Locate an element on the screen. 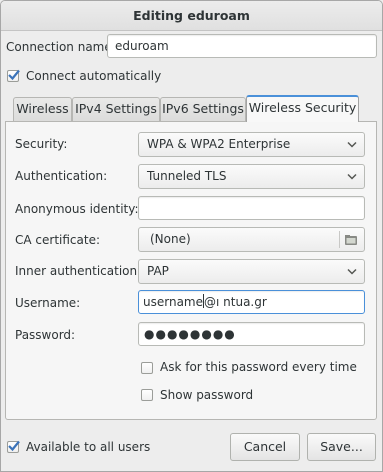 This screenshot has width=383, height=472. password-label: Password: is located at coordinates (45, 335).